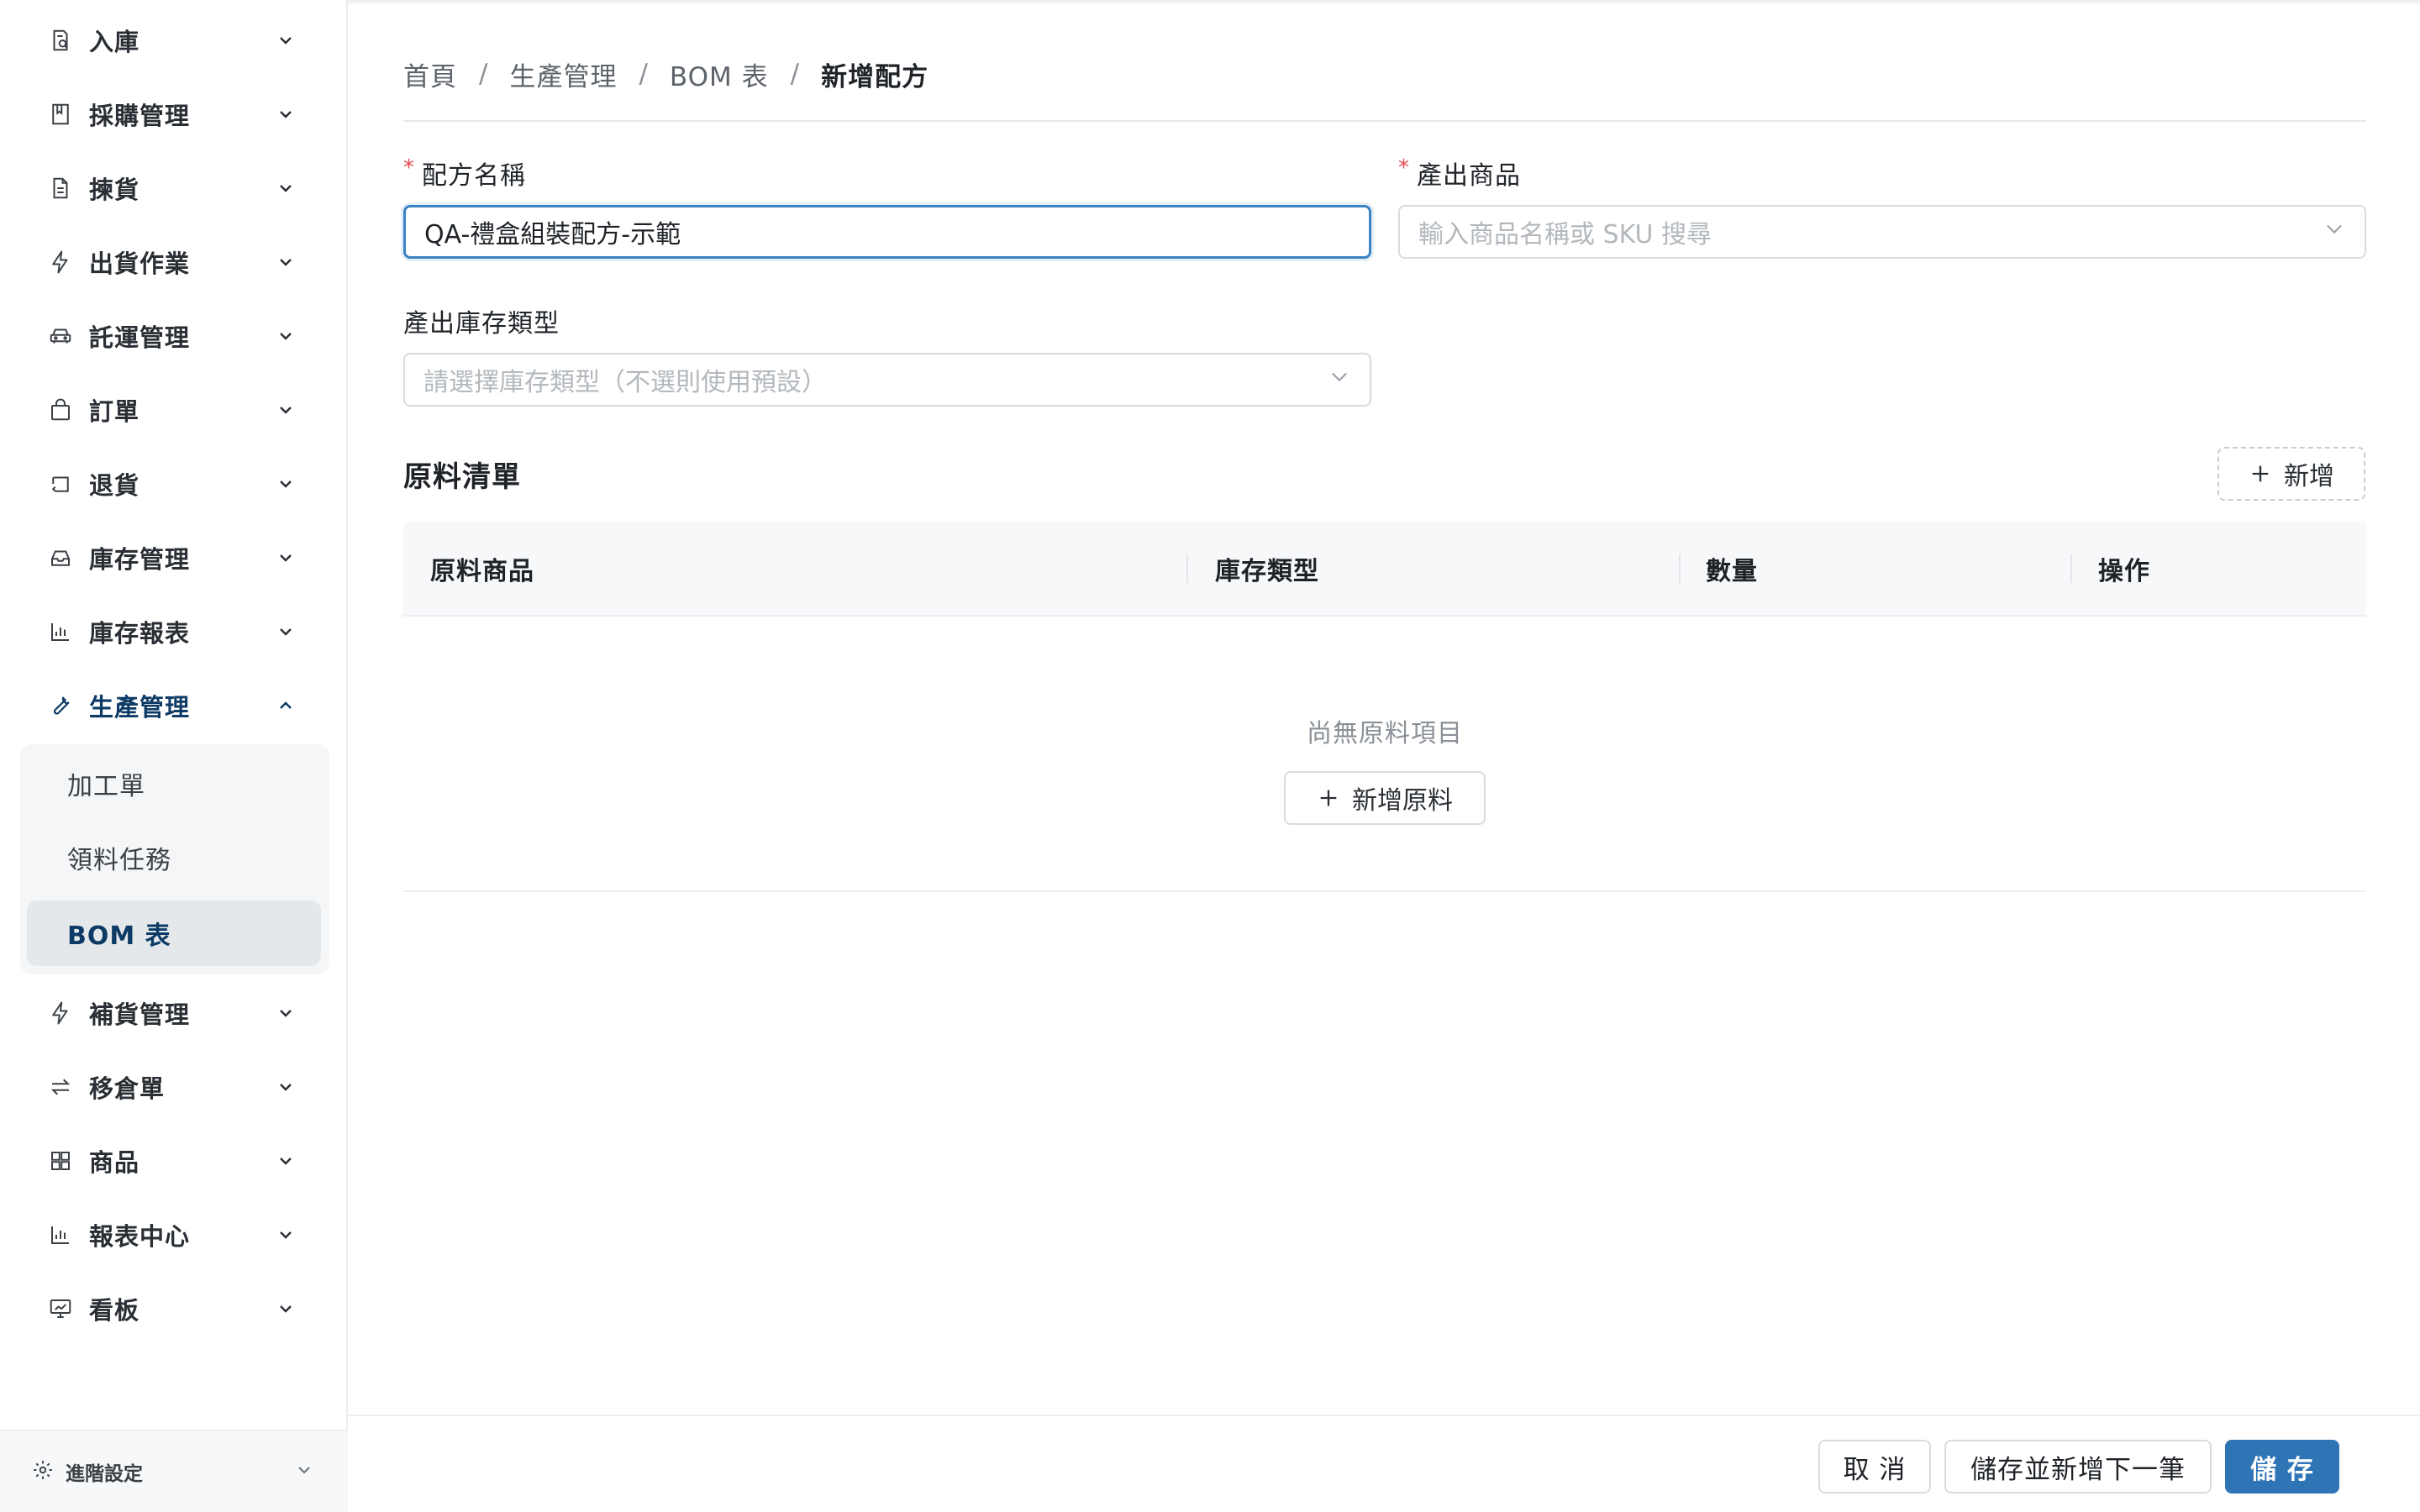 Image resolution: width=2420 pixels, height=1512 pixels. Describe the element at coordinates (170, 40) in the screenshot. I see `sidebar-item-inbound: 入庫` at that location.